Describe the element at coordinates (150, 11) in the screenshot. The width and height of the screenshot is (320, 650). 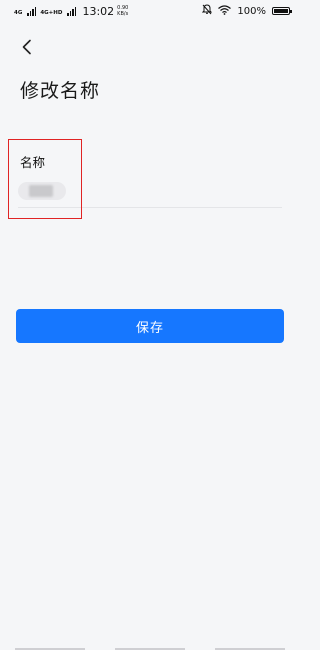
I see `status-bar: 4G 4G+HD 13:02 0.90 KB/s 100%` at that location.